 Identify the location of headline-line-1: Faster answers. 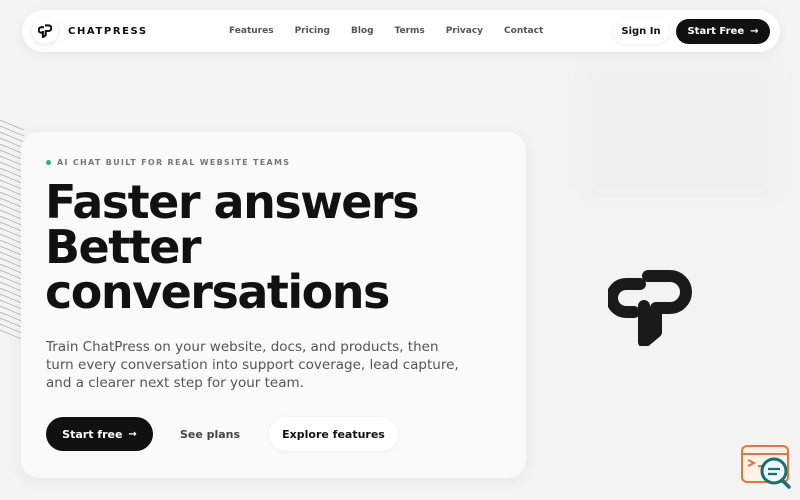
(232, 202).